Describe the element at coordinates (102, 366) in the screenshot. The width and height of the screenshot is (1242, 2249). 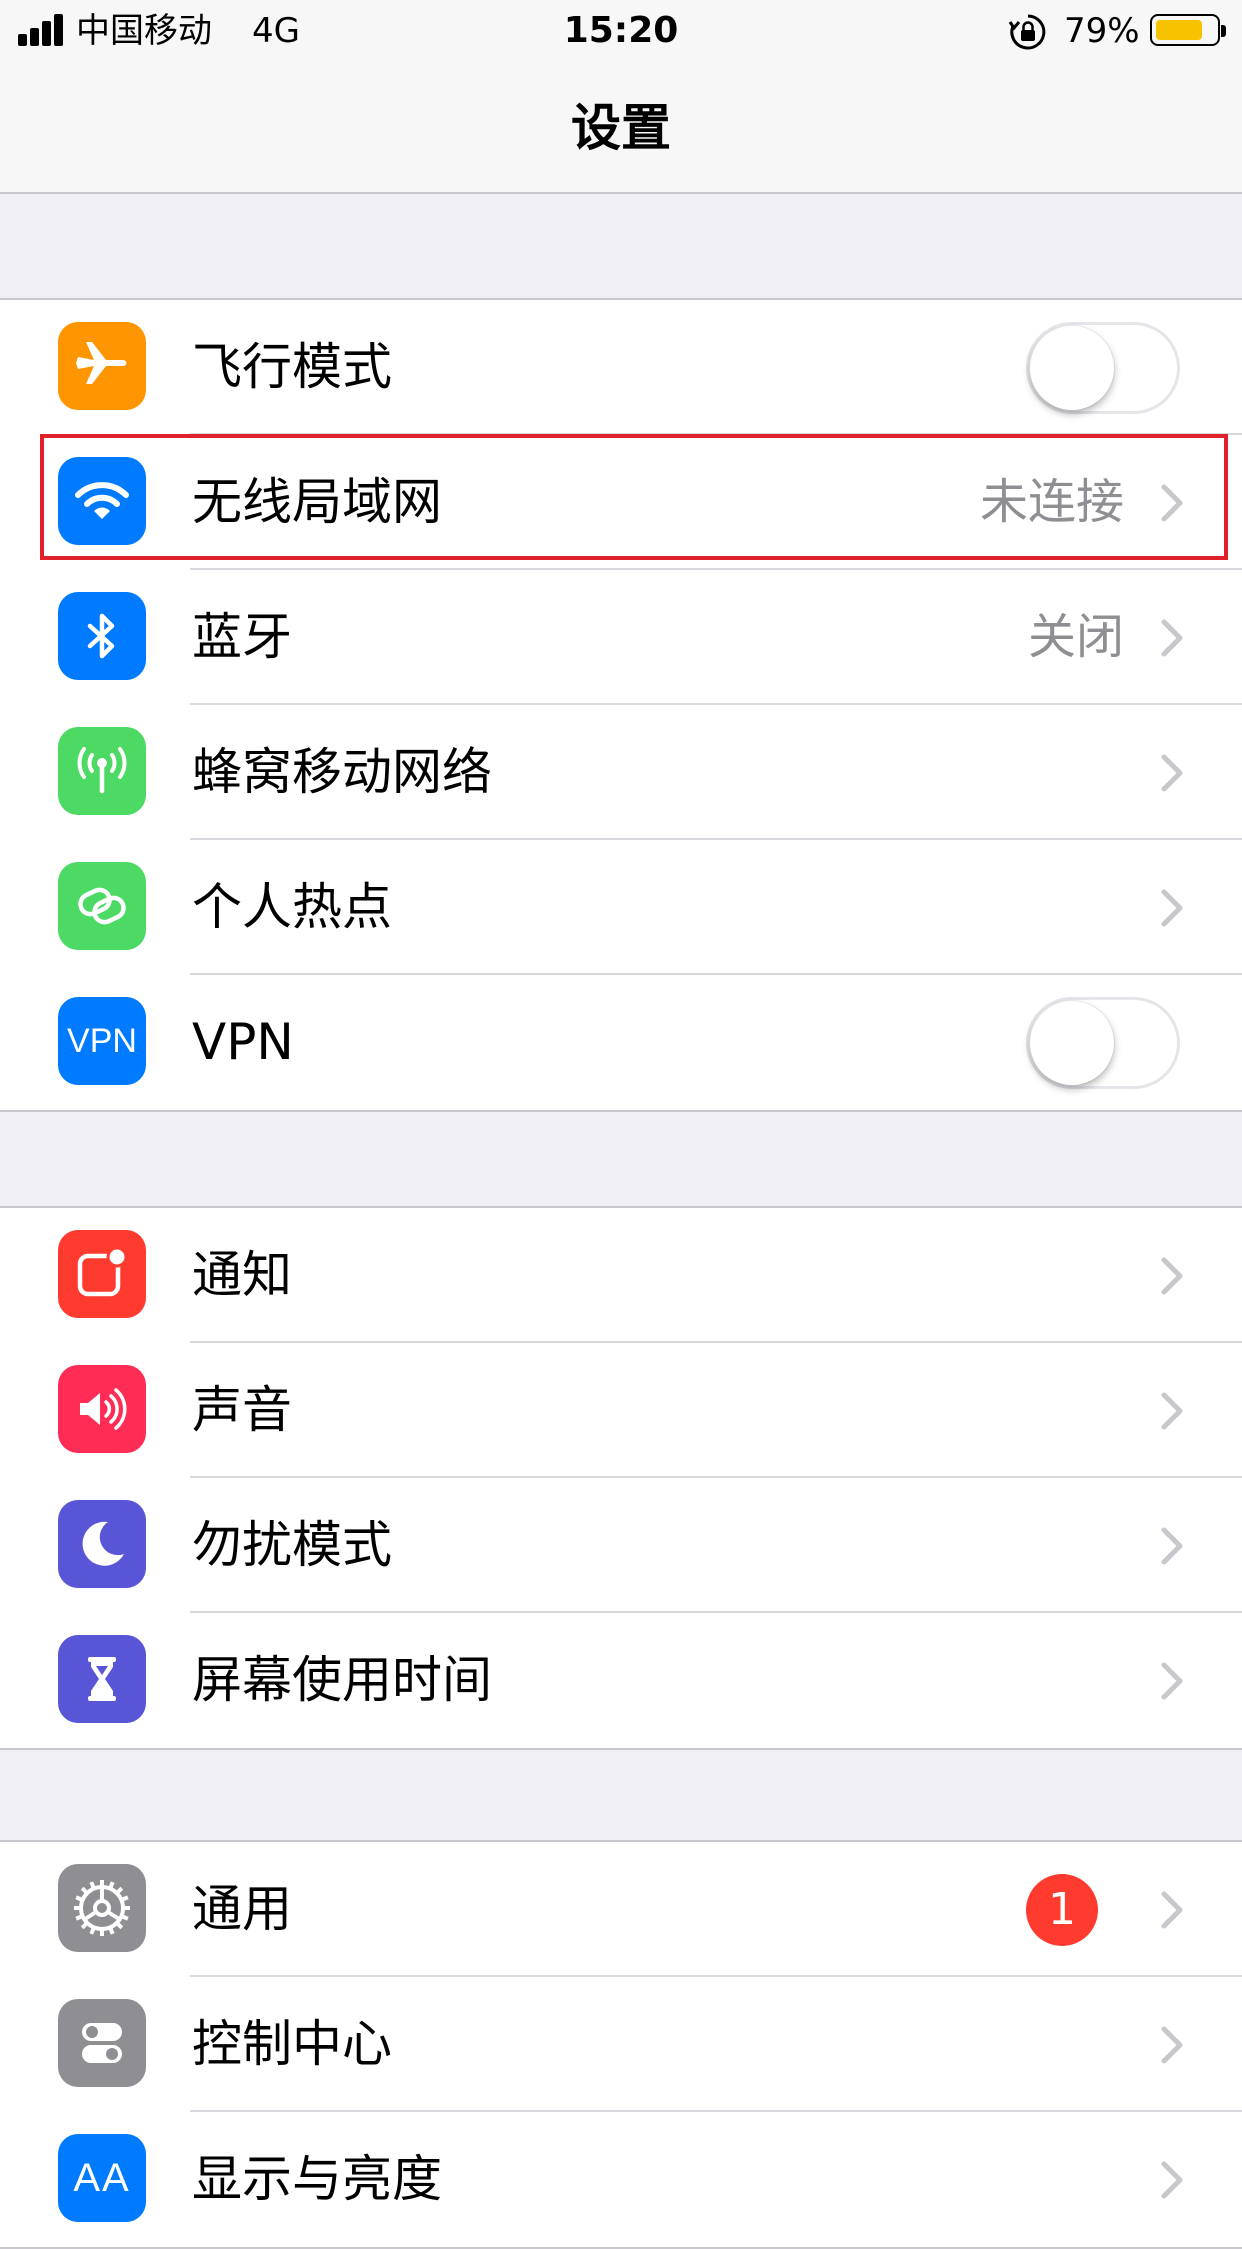
I see `airplane-icon` at that location.